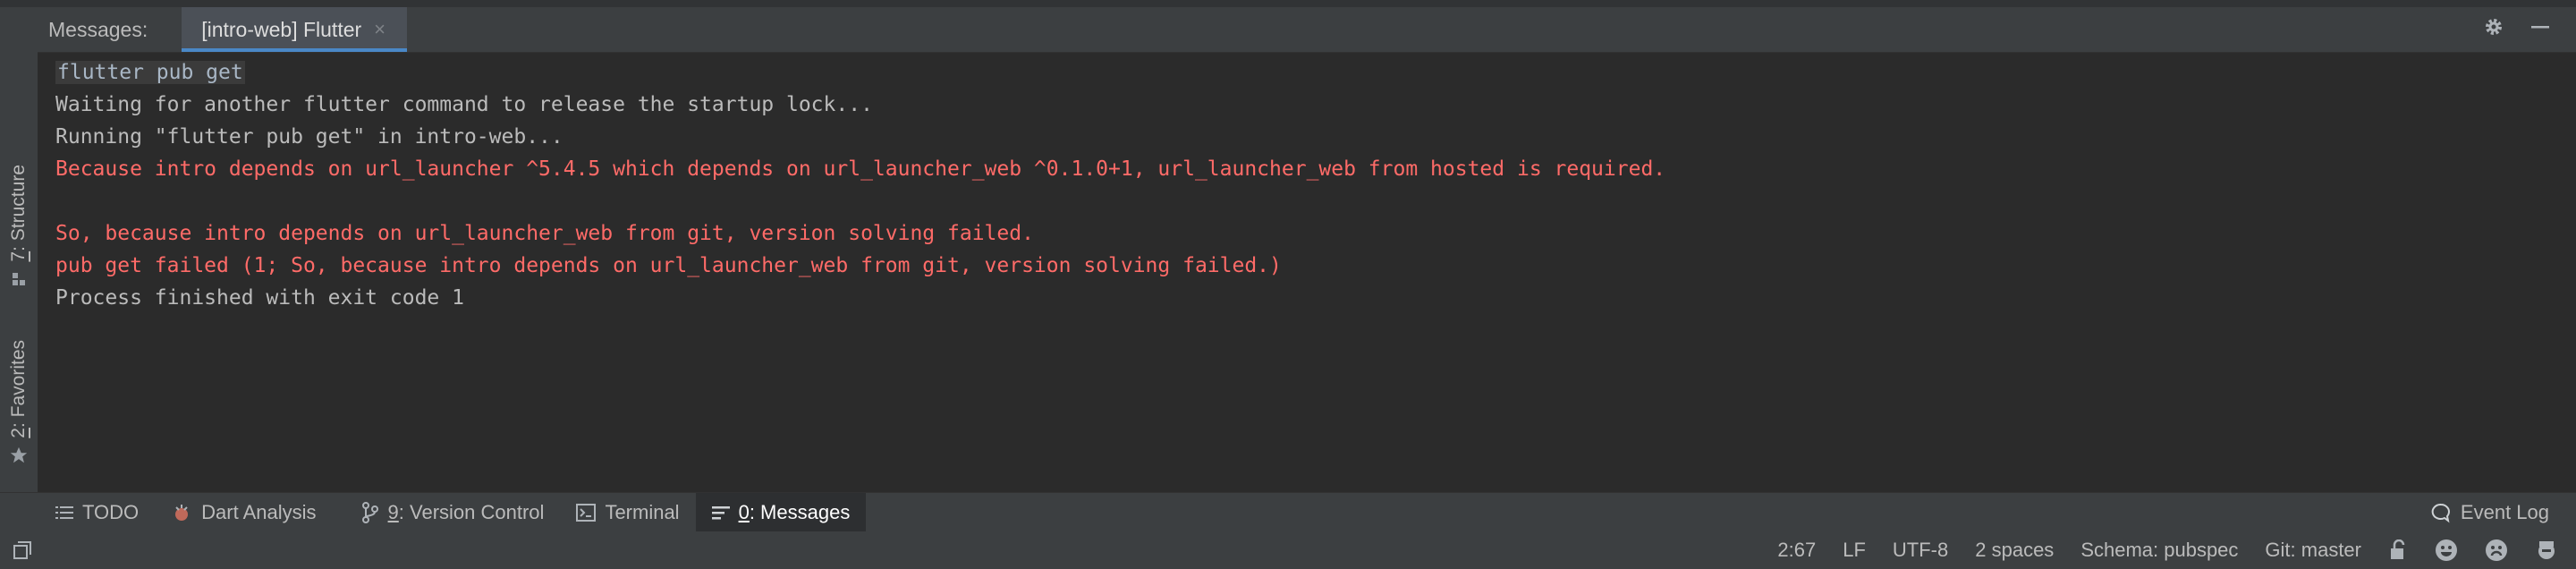  I want to click on left-tool-strip: 7: Structure 2: Favorites, so click(19, 269).